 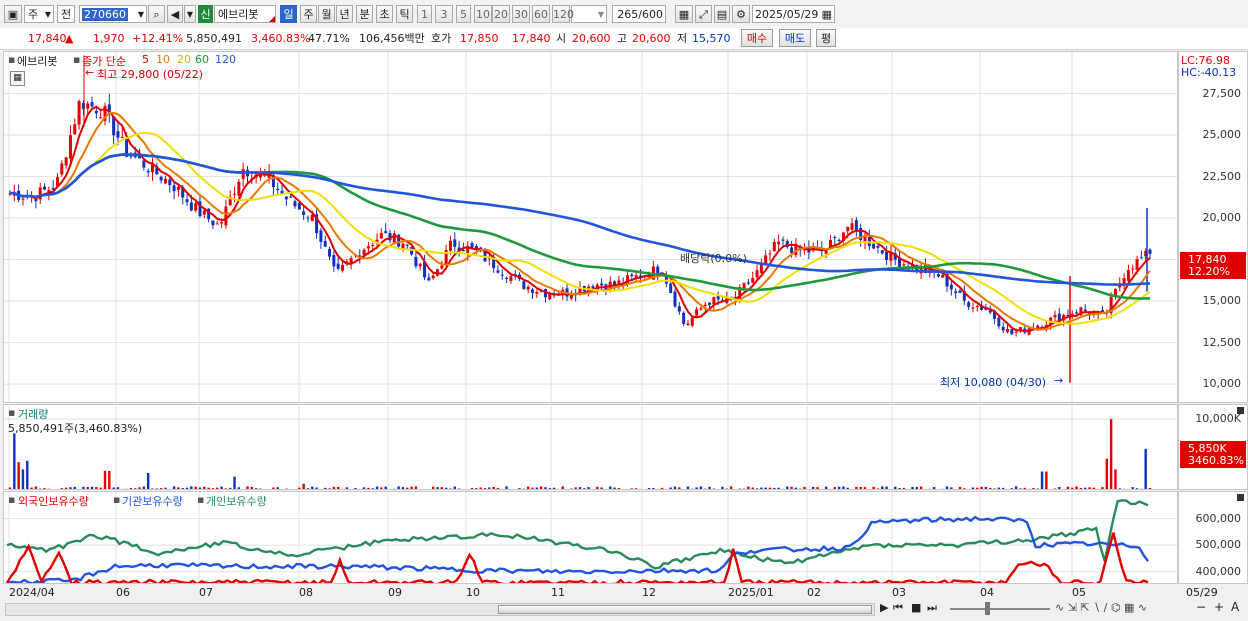 What do you see at coordinates (703, 14) in the screenshot?
I see `draw-line-icon: ⤢` at bounding box center [703, 14].